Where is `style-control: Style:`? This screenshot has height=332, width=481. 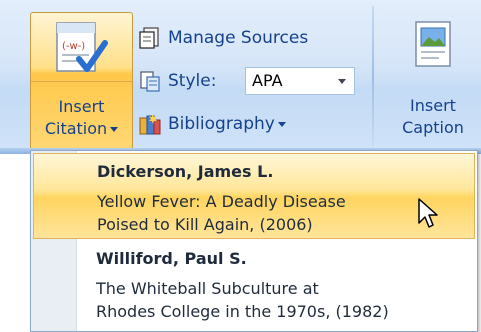
style-control: Style: is located at coordinates (177, 81).